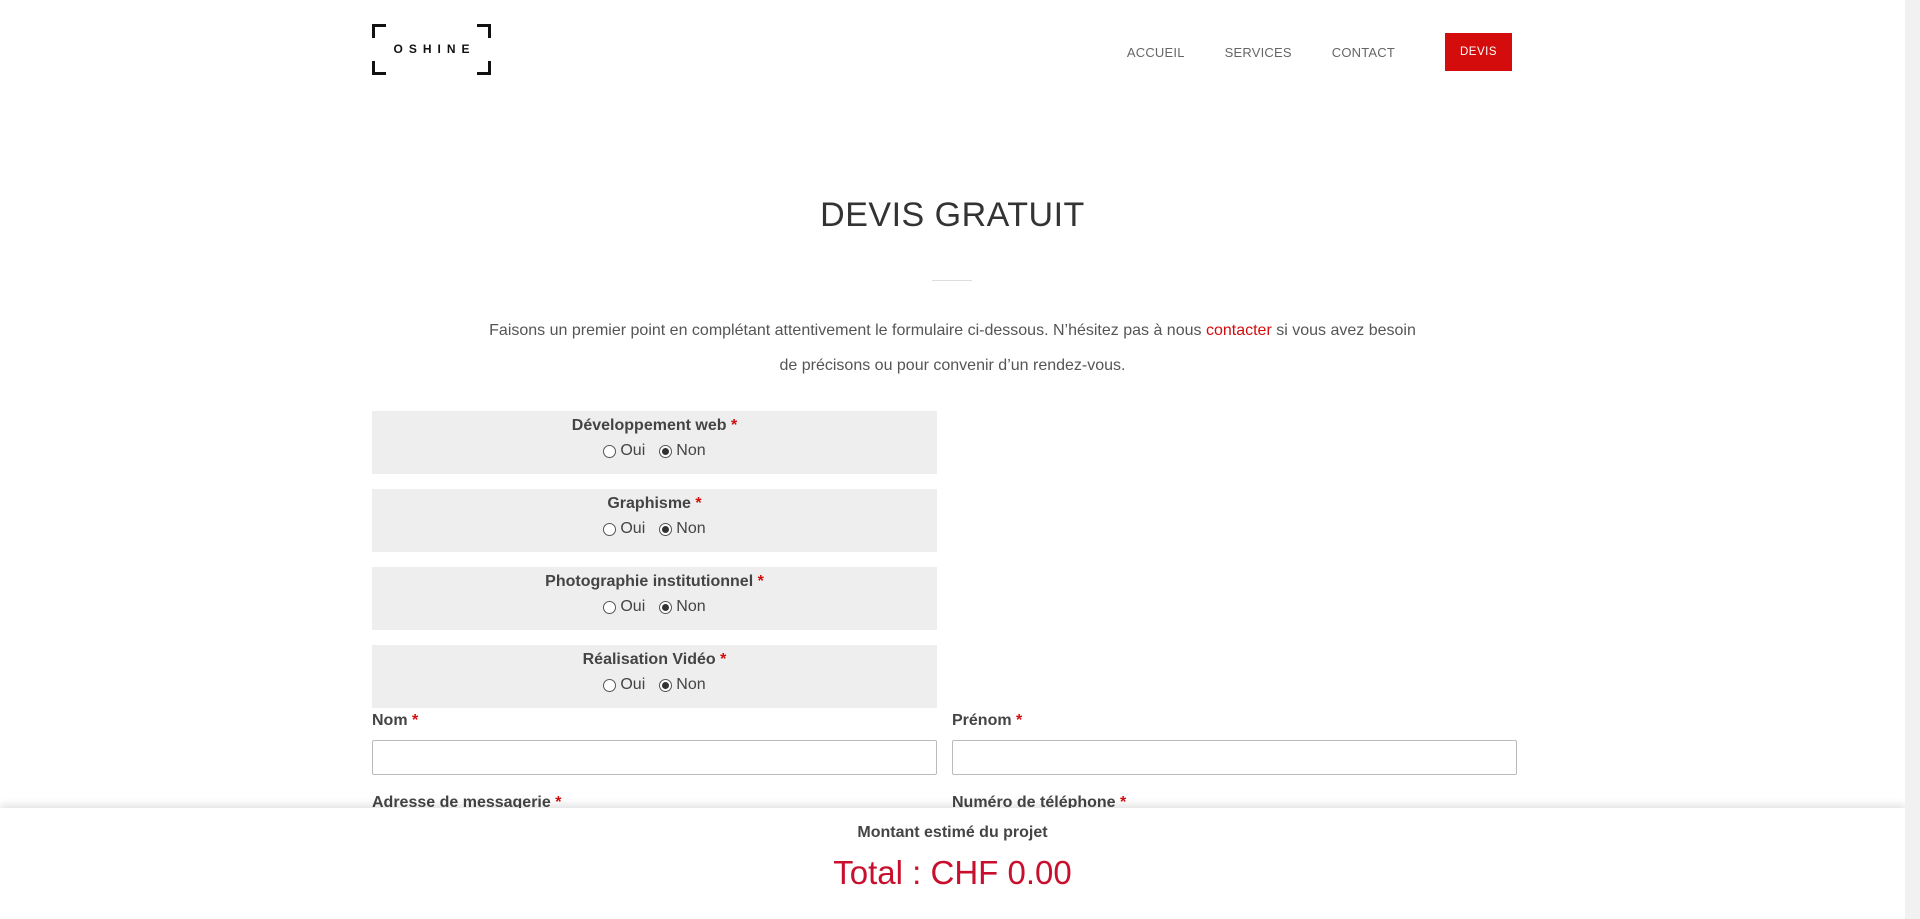 This screenshot has height=919, width=1920. What do you see at coordinates (649, 425) in the screenshot?
I see `question-label-text: Développement web` at bounding box center [649, 425].